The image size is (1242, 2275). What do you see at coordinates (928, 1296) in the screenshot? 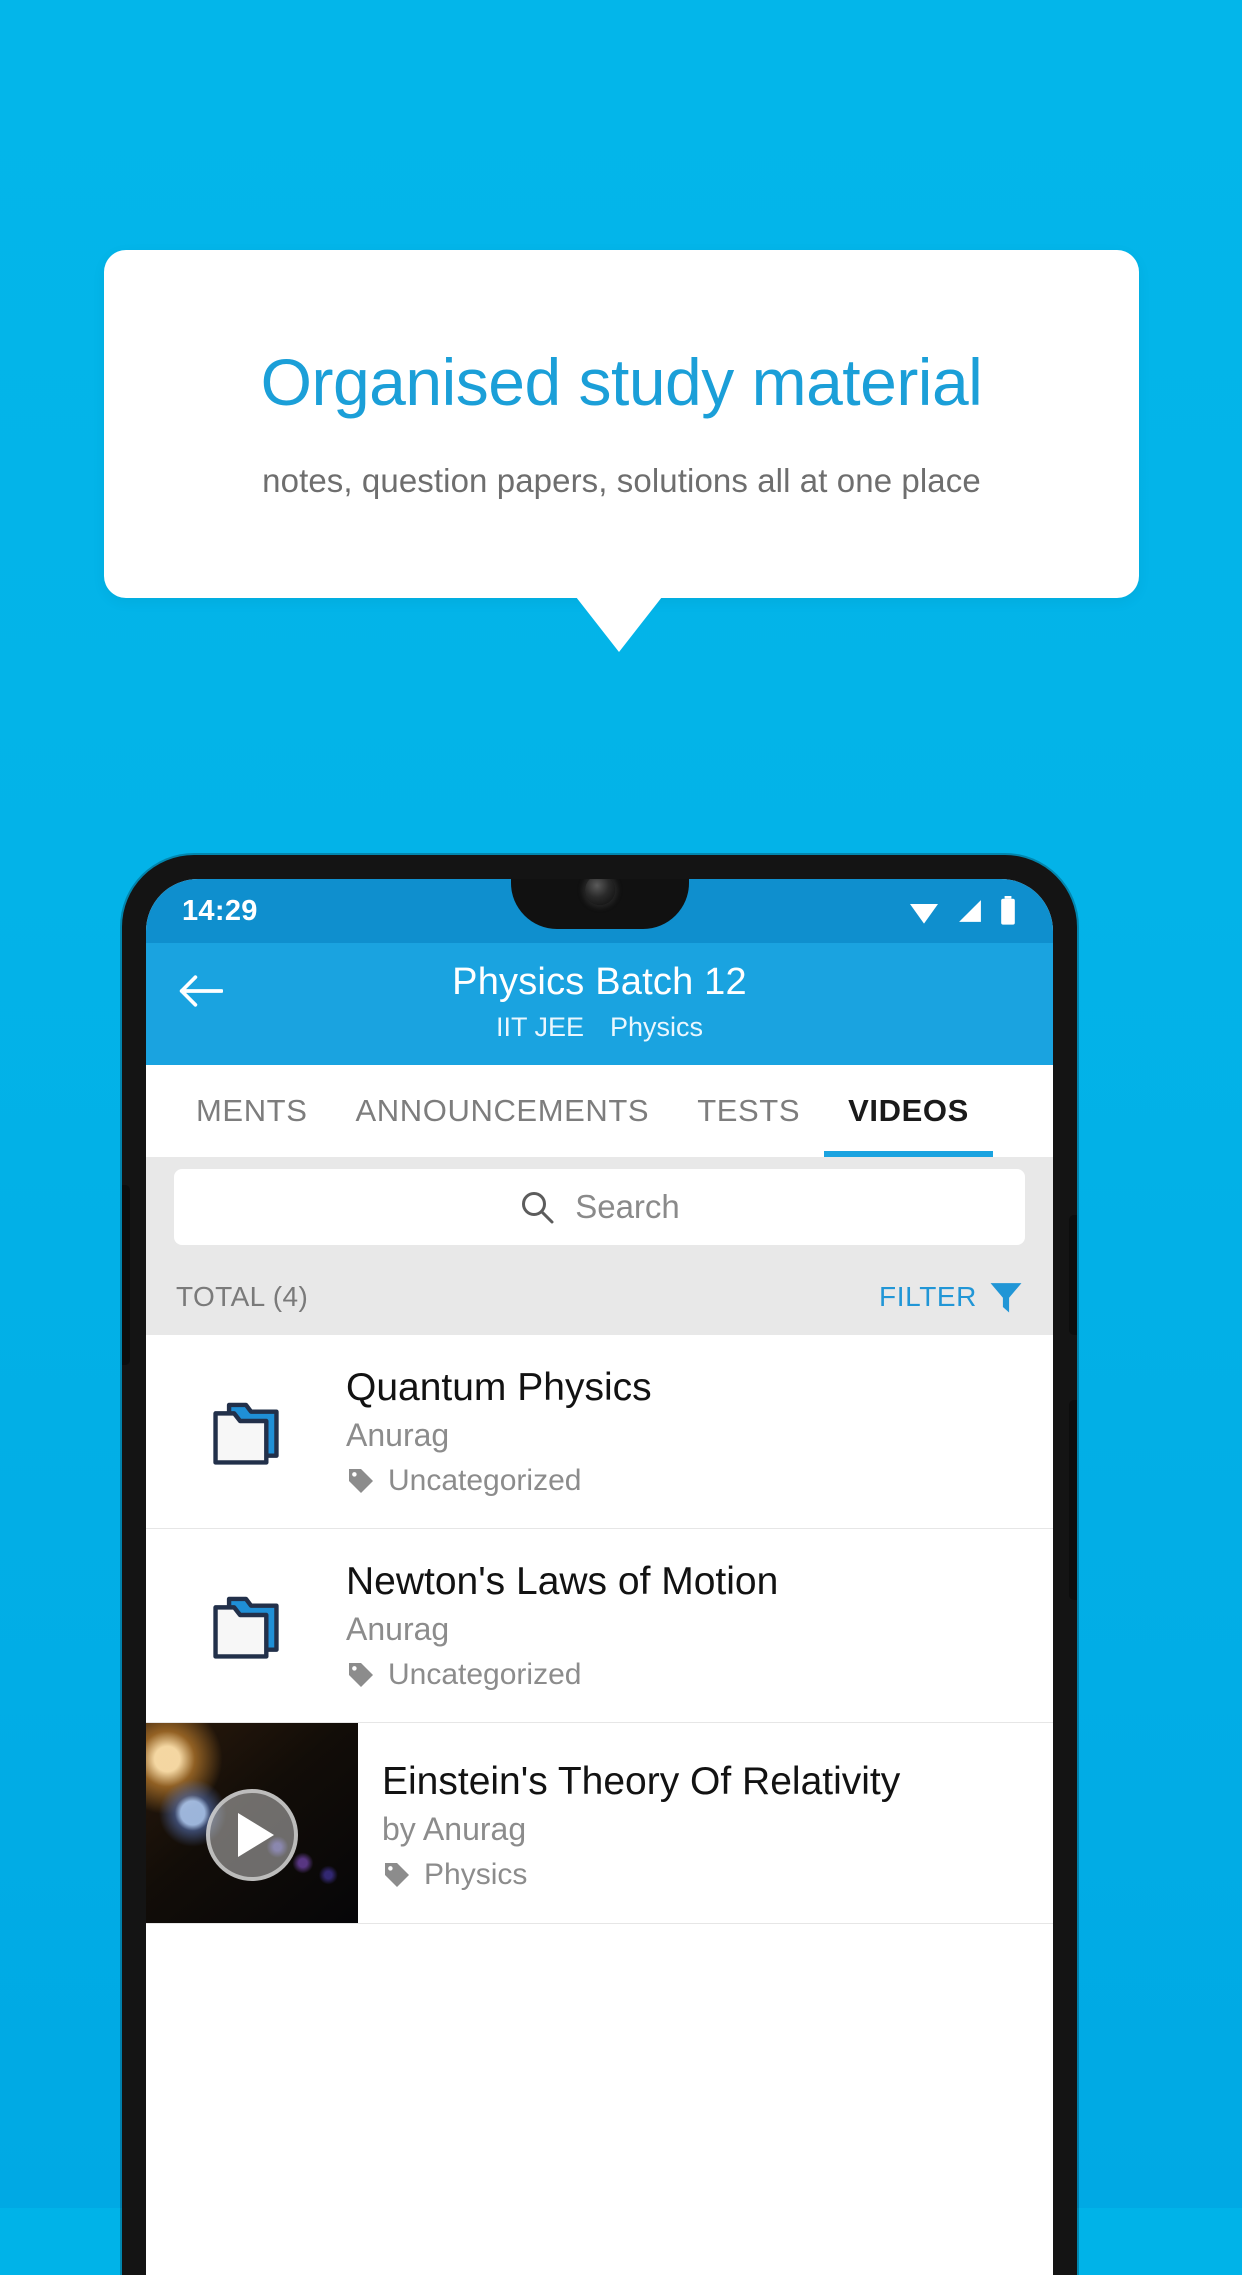
I see `filter-label: FILTER` at bounding box center [928, 1296].